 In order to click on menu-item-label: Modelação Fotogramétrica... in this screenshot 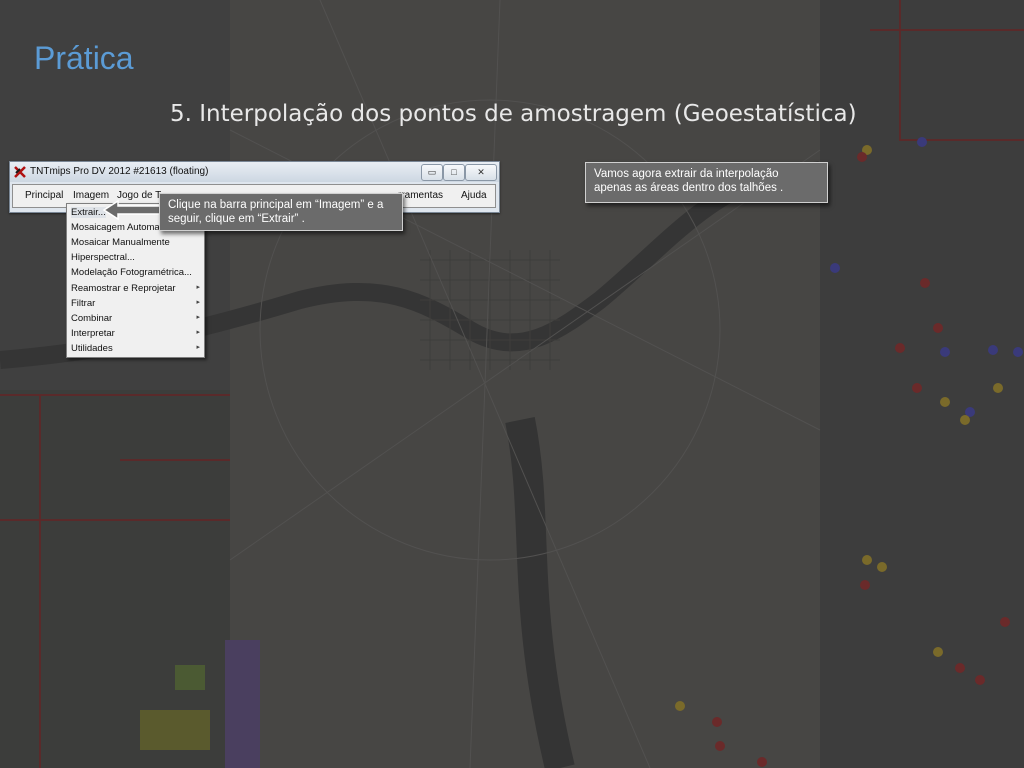, I will do `click(131, 272)`.